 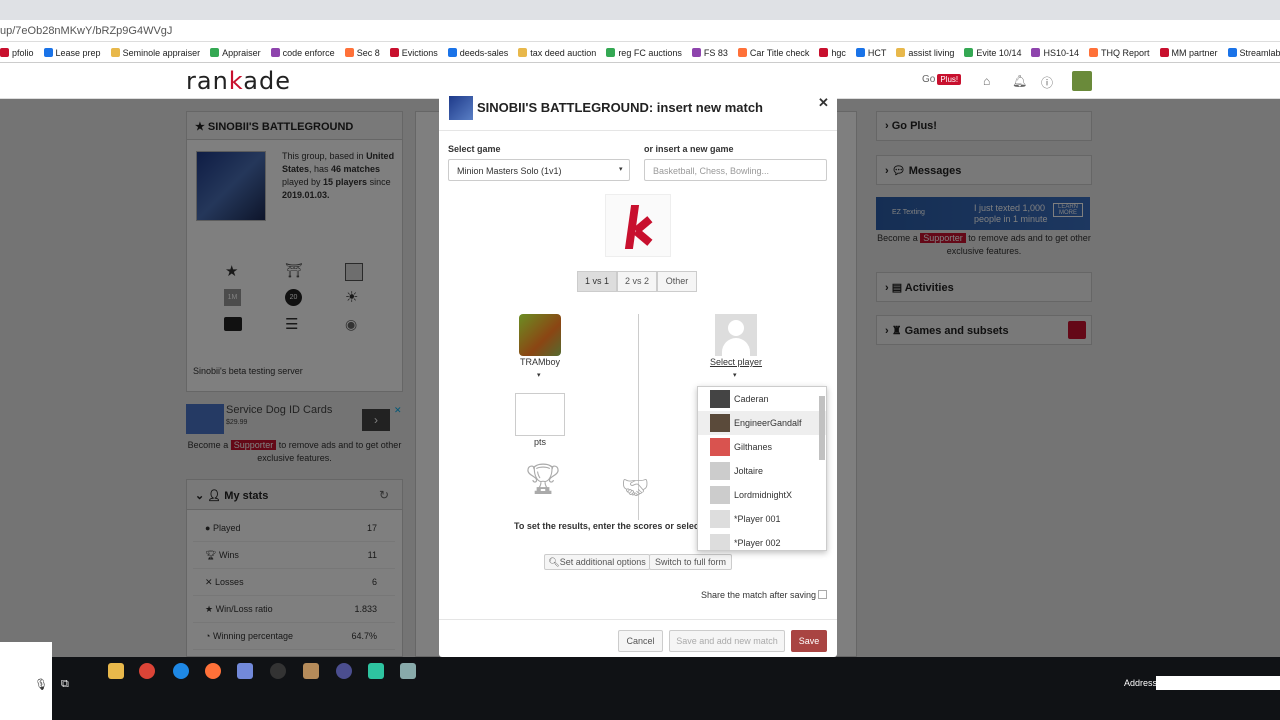 What do you see at coordinates (539, 375) in the screenshot?
I see `player1-caret-icon: ▾` at bounding box center [539, 375].